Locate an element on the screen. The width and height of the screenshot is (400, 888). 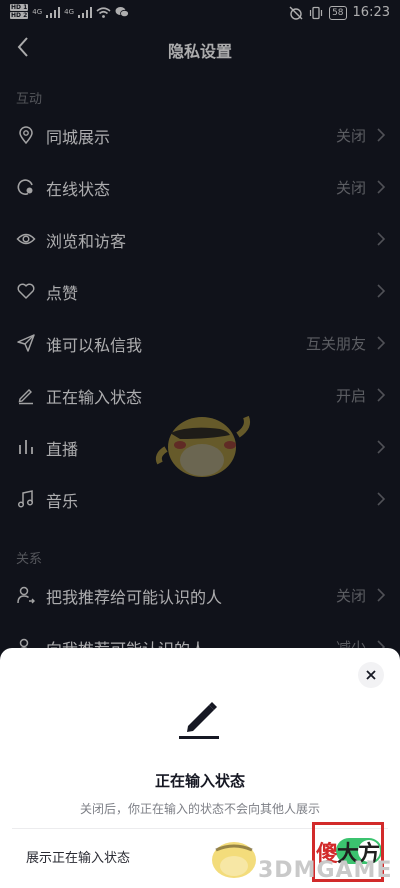
site-watermark-text: 3DMGAME is located at coordinates (325, 870).